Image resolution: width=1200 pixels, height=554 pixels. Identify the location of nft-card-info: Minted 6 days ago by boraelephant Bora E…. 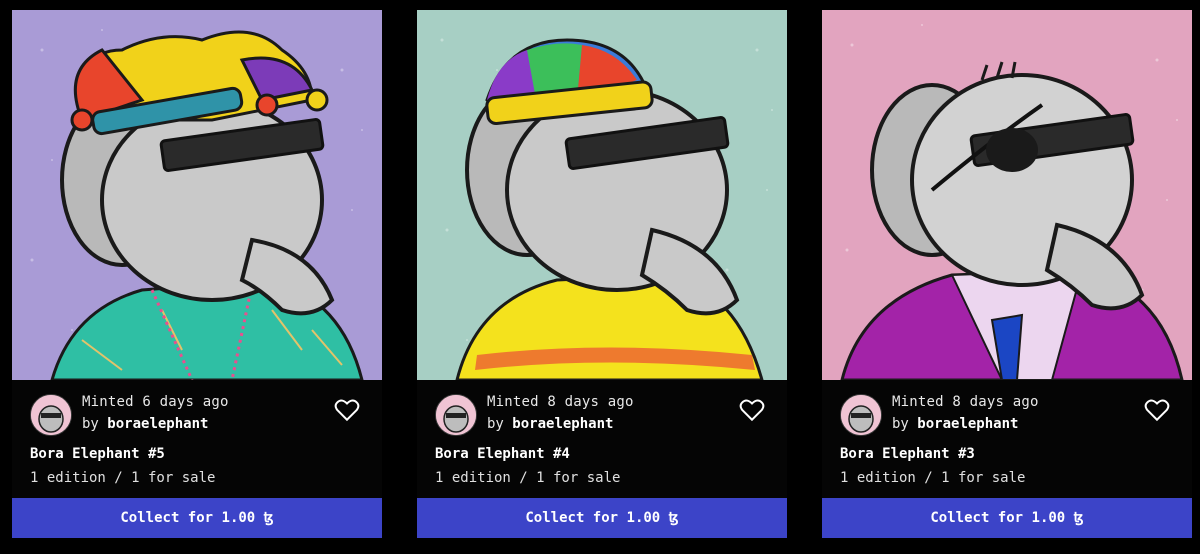
(197, 439).